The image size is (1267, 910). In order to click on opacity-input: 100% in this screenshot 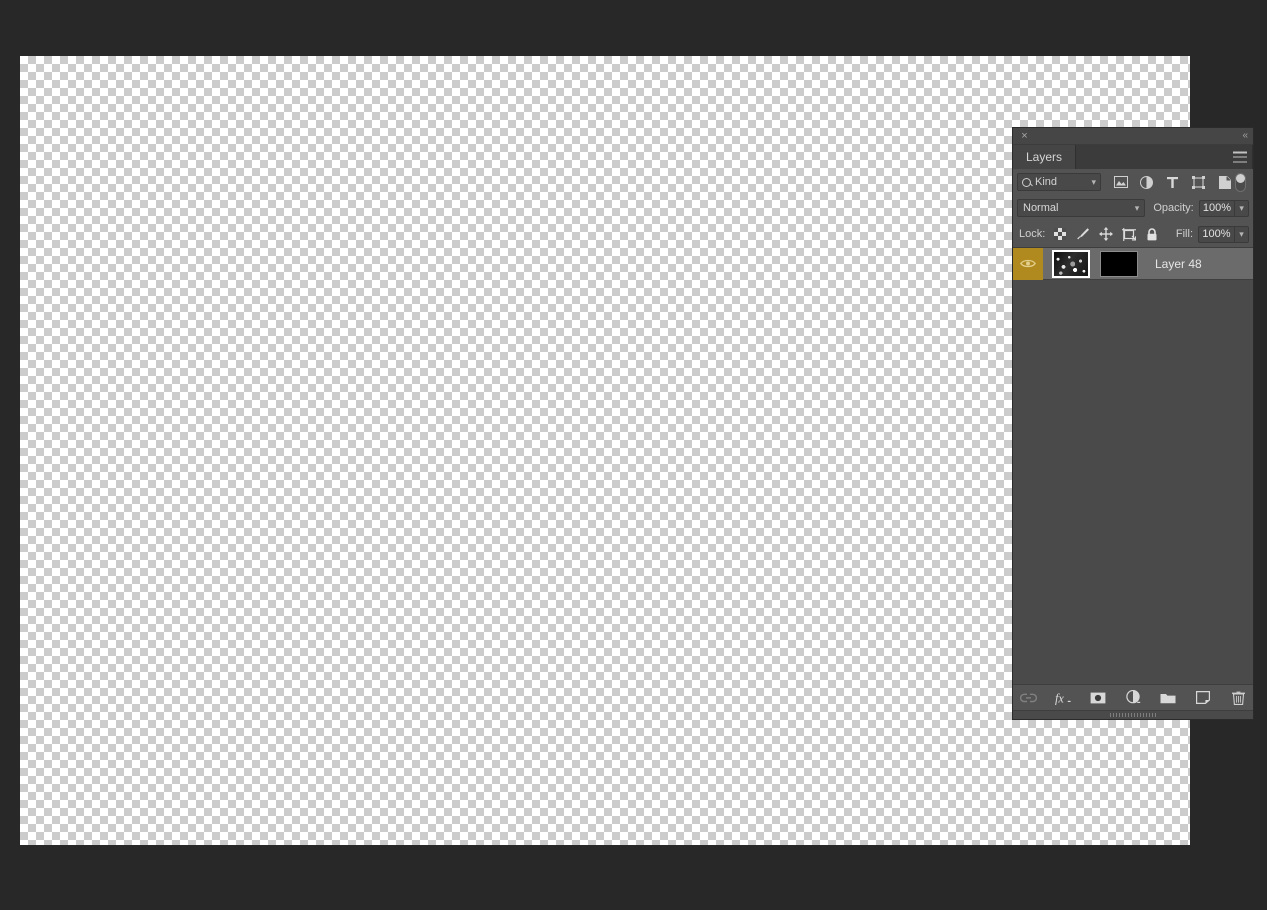, I will do `click(1216, 208)`.